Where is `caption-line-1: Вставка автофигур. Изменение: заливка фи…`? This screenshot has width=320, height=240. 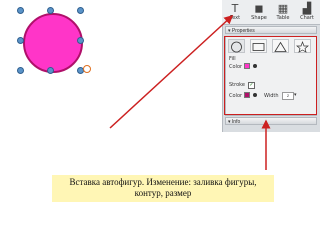
caption-line-1: Вставка автофигур. Изменение: заливка фи… is located at coordinates (163, 182).